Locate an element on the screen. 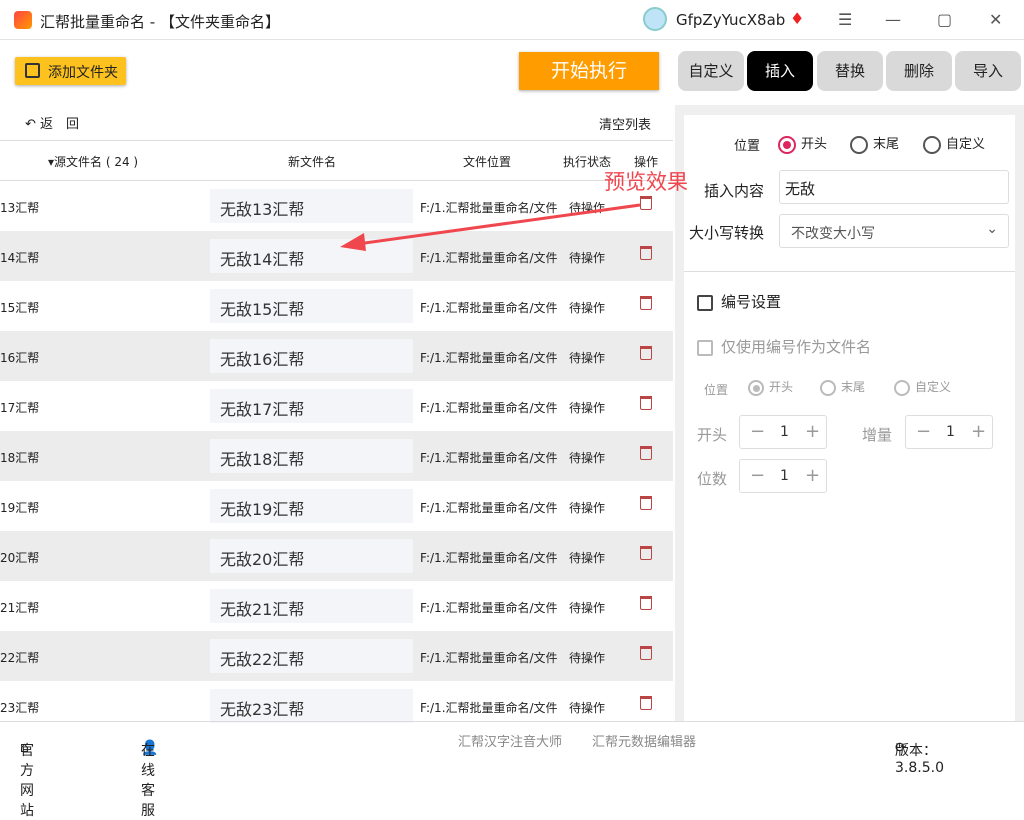 This screenshot has height=820, width=1024. table-row: 18汇帮 无敌18汇帮 F:/1.汇帮批量重命名/文件 待操作 is located at coordinates (336, 456).